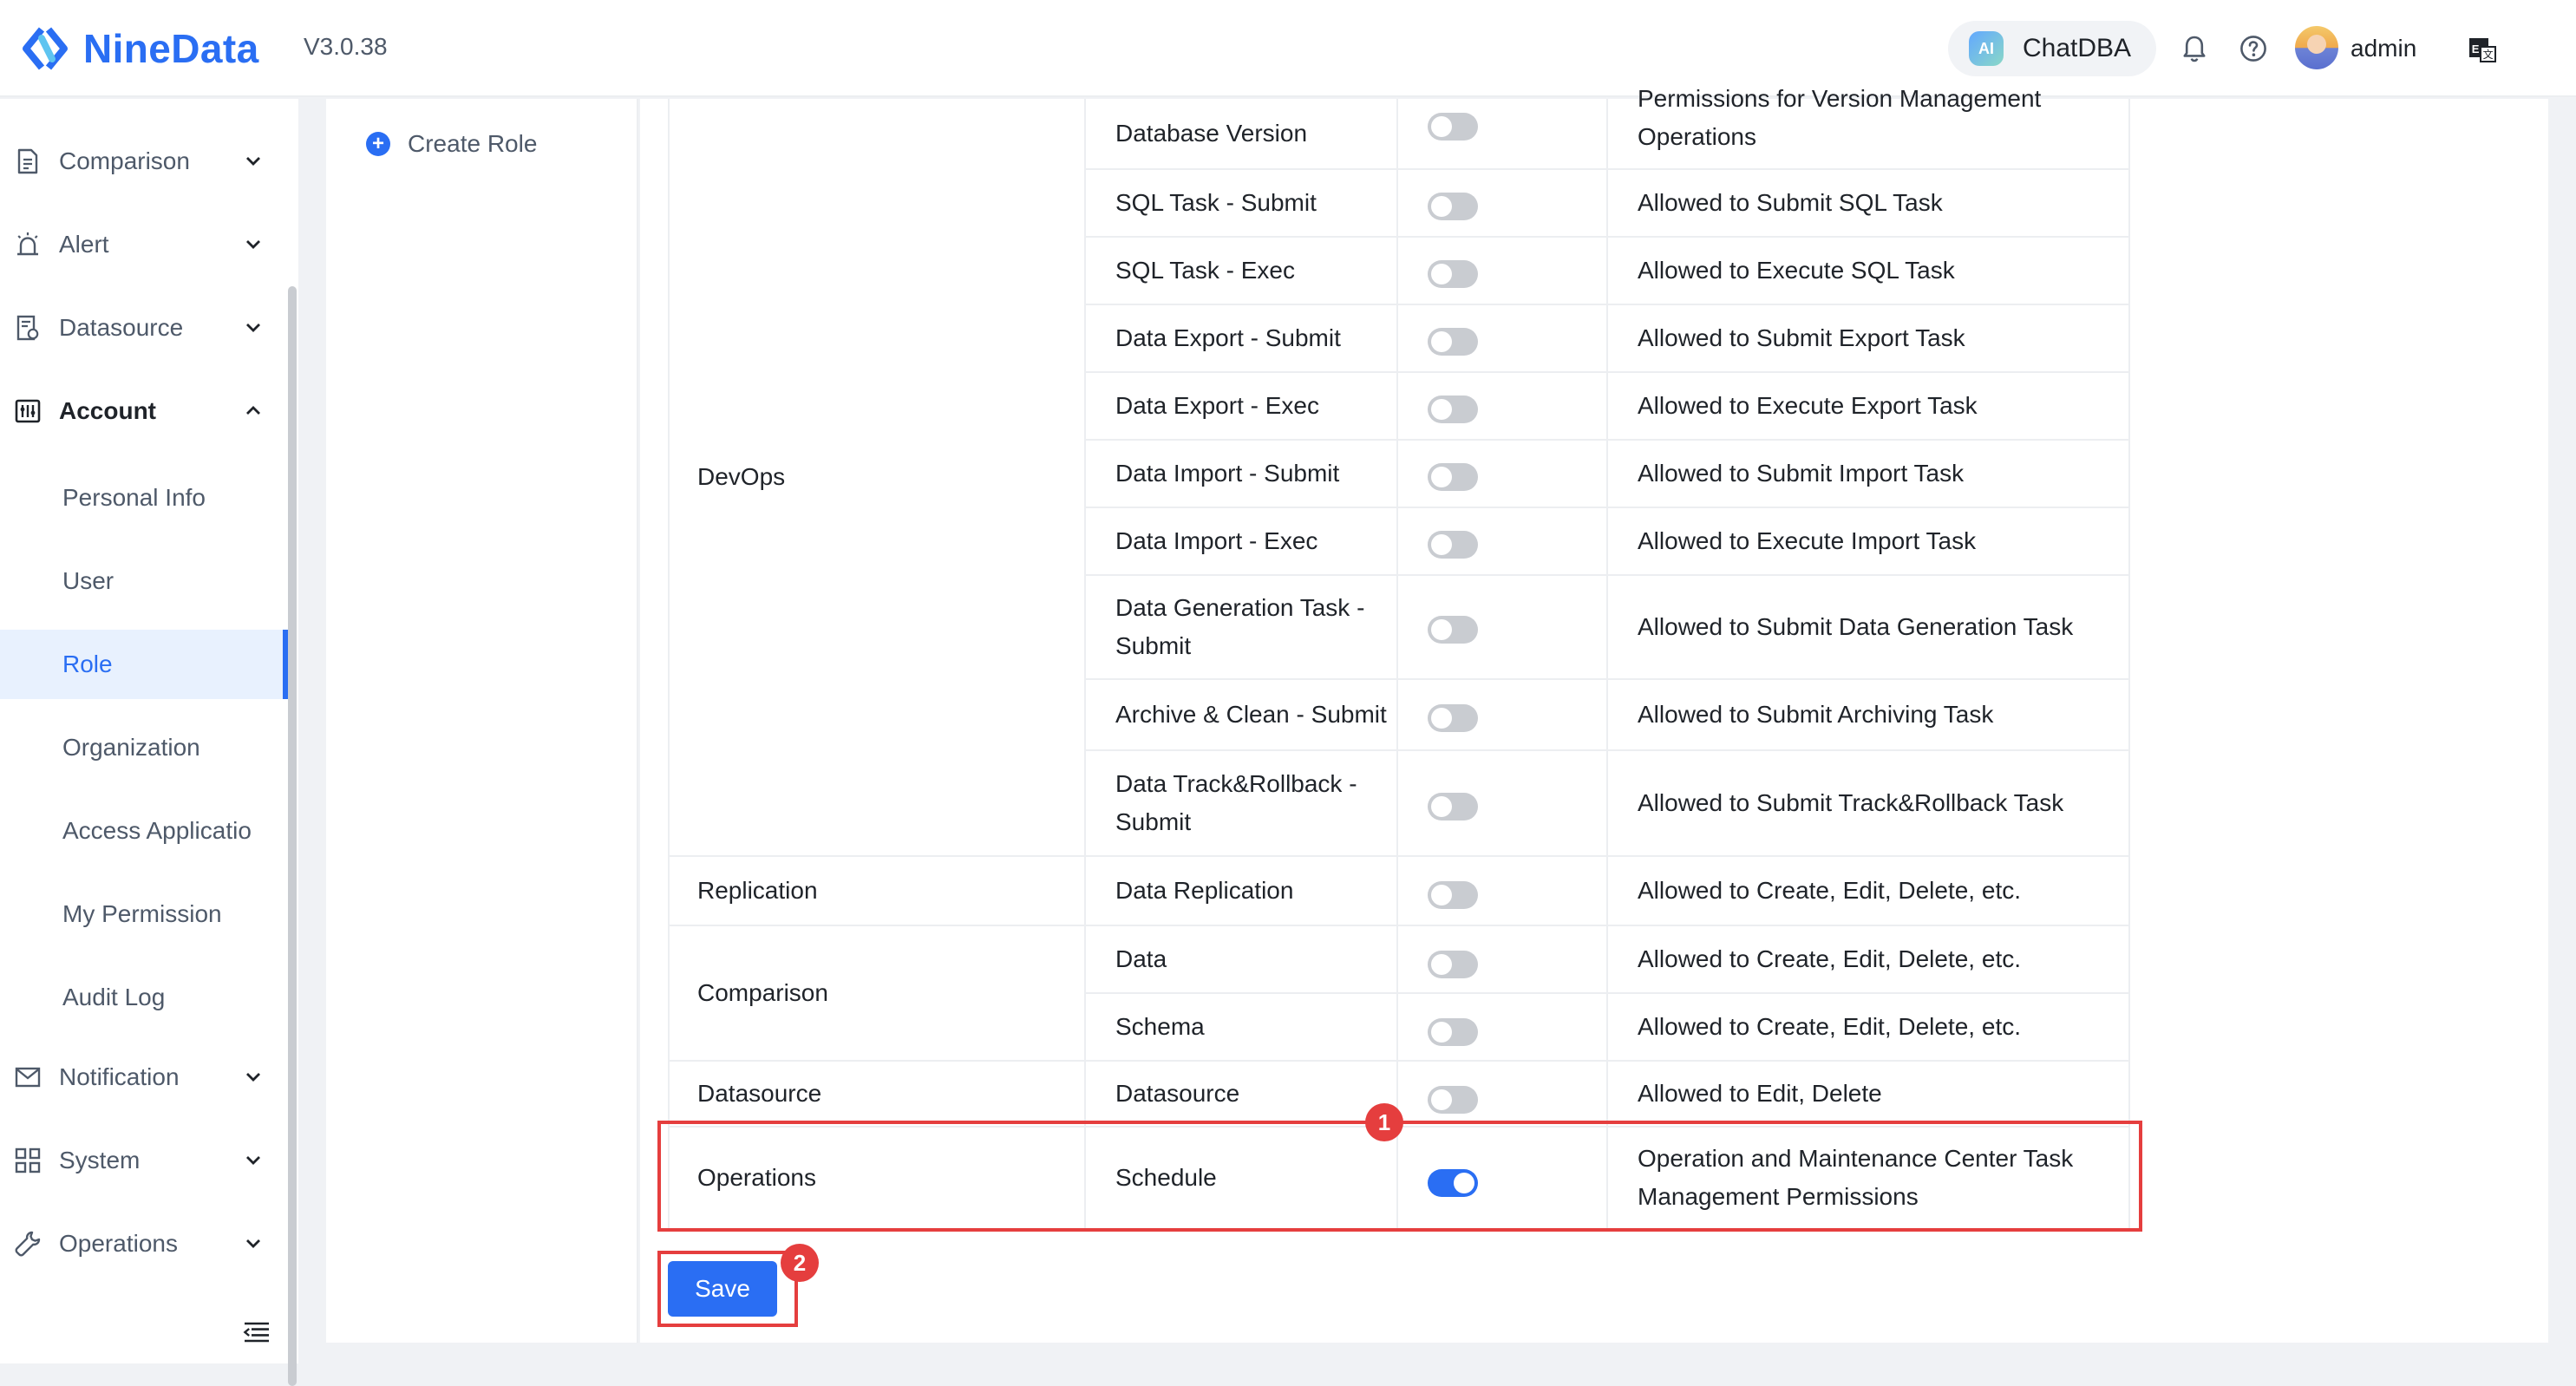 The width and height of the screenshot is (2576, 1386). What do you see at coordinates (2077, 48) in the screenshot?
I see `chatdba-label: ChatDBA` at bounding box center [2077, 48].